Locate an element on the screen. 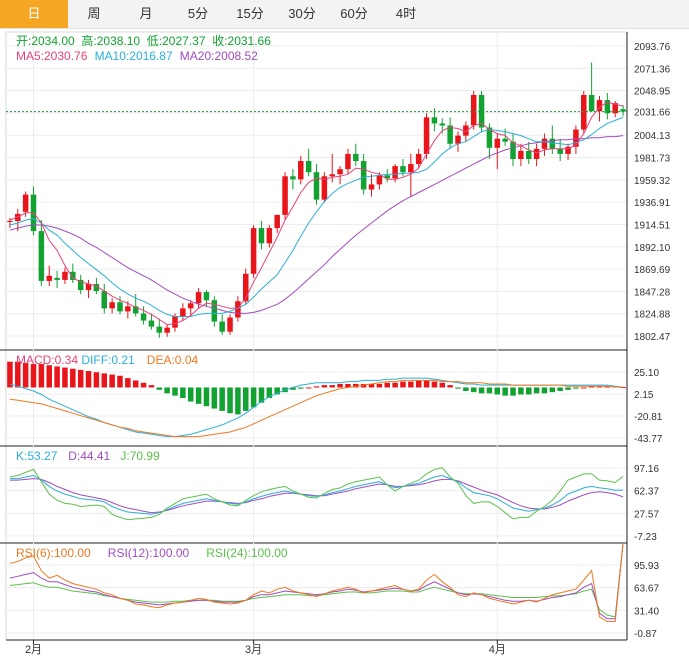 The height and width of the screenshot is (668, 689). x-tick-label: 4月 is located at coordinates (497, 650).